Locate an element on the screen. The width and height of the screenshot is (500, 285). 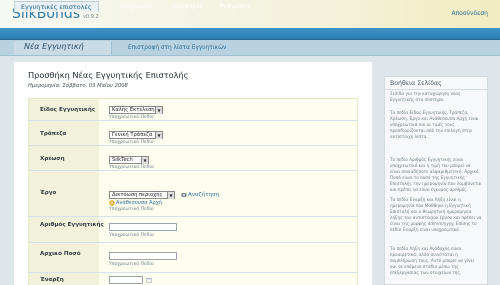
type-select-value: Καλής Εκτέλεσης is located at coordinates (135, 110).